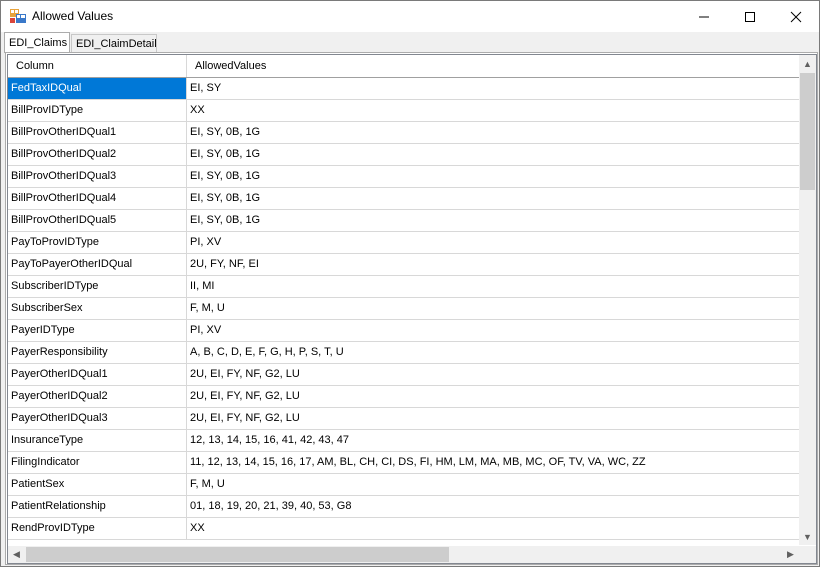 The height and width of the screenshot is (567, 820). I want to click on column-name-cell: PayToPayerOtherIDQual, so click(97, 264).